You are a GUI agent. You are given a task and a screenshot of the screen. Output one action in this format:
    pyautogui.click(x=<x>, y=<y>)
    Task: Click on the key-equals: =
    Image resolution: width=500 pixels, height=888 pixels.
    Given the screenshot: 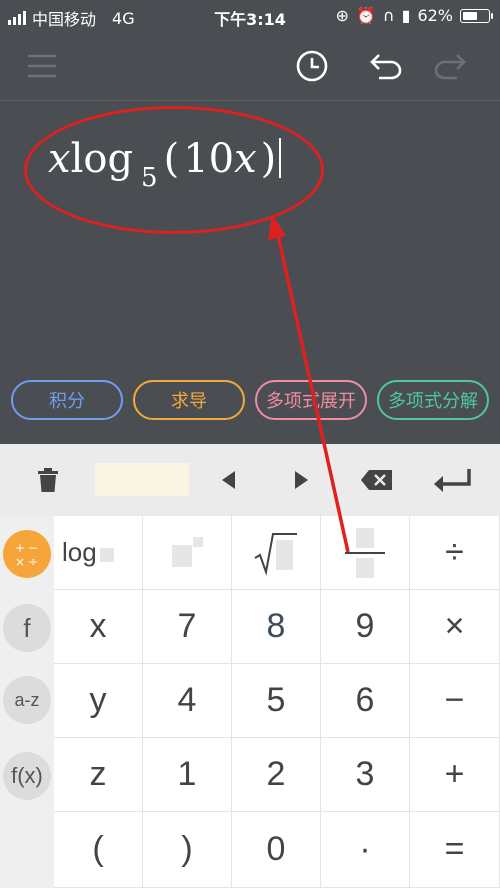 What is the action you would take?
    pyautogui.click(x=455, y=850)
    